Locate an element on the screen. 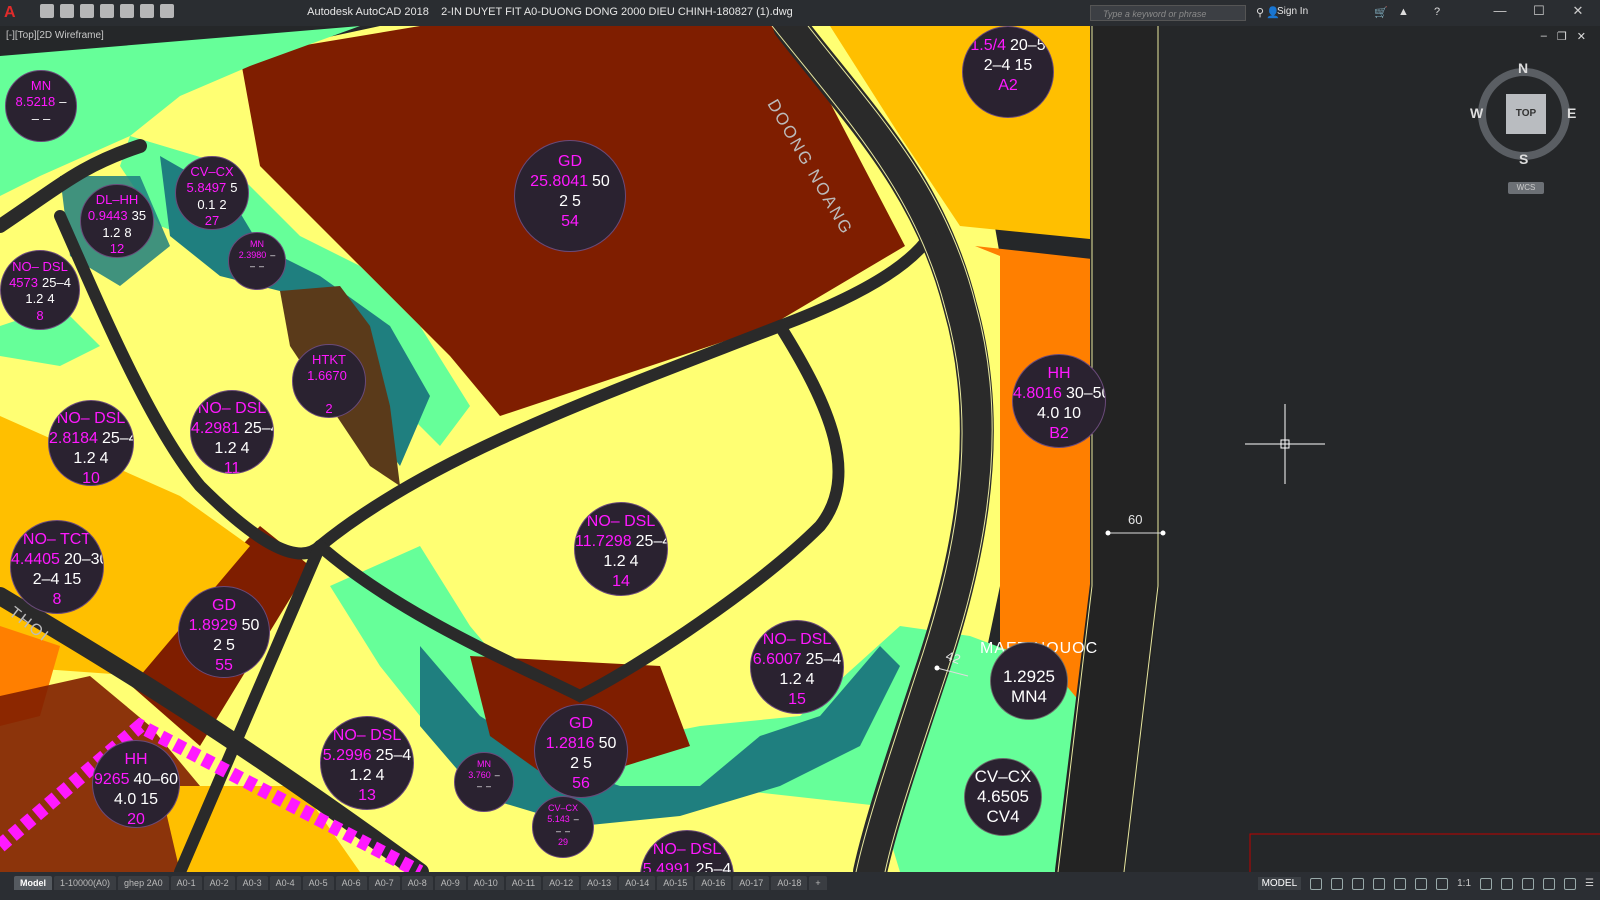 Image resolution: width=1600 pixels, height=900 pixels. lot-label-17: NO– DSL 6.6007 25–4 1.2 4 15 is located at coordinates (797, 667).